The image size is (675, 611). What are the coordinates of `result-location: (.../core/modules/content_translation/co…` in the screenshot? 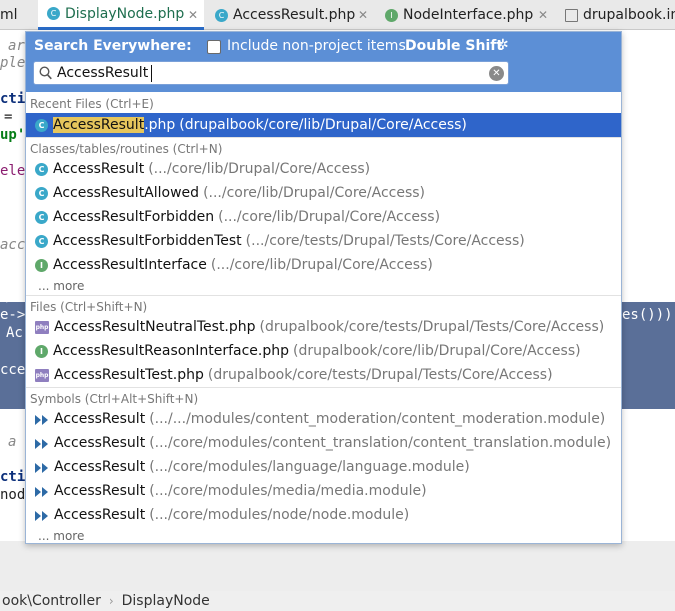 It's located at (380, 443).